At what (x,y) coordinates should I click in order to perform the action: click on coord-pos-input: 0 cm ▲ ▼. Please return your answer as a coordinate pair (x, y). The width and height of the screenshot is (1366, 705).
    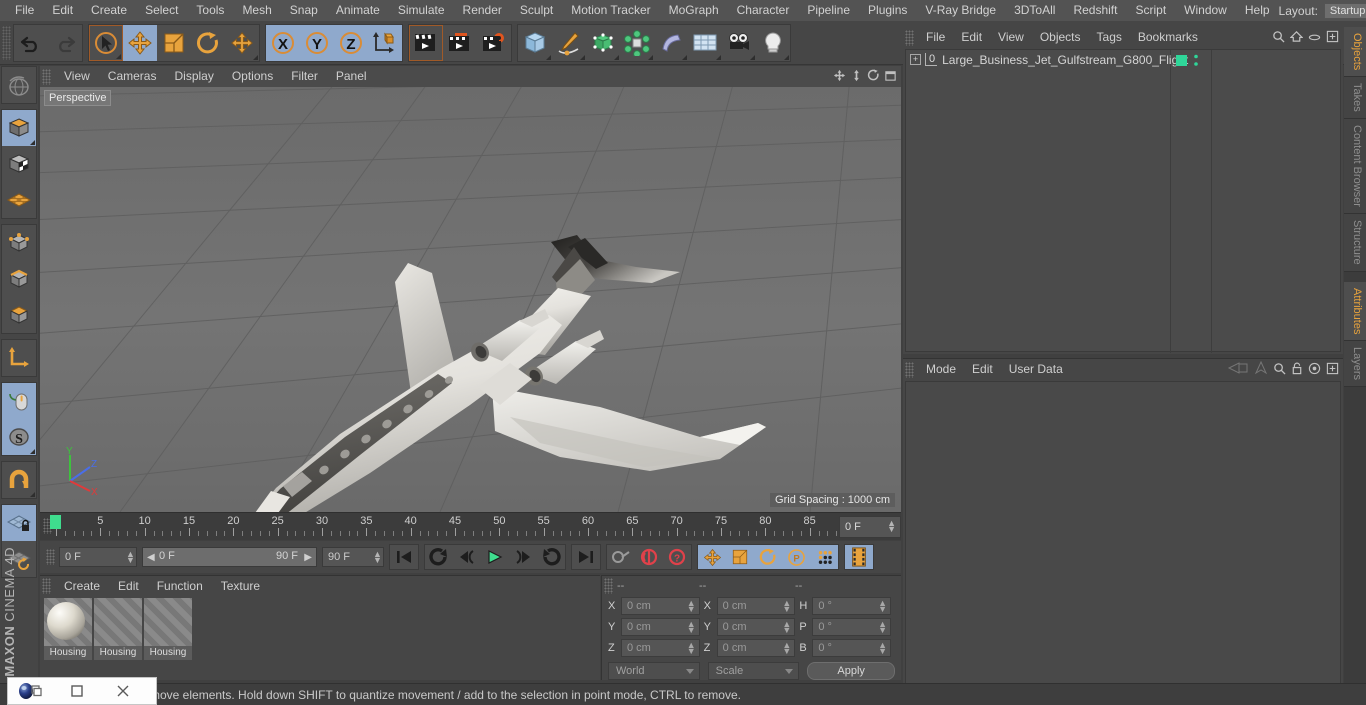
    Looking at the image, I should click on (660, 648).